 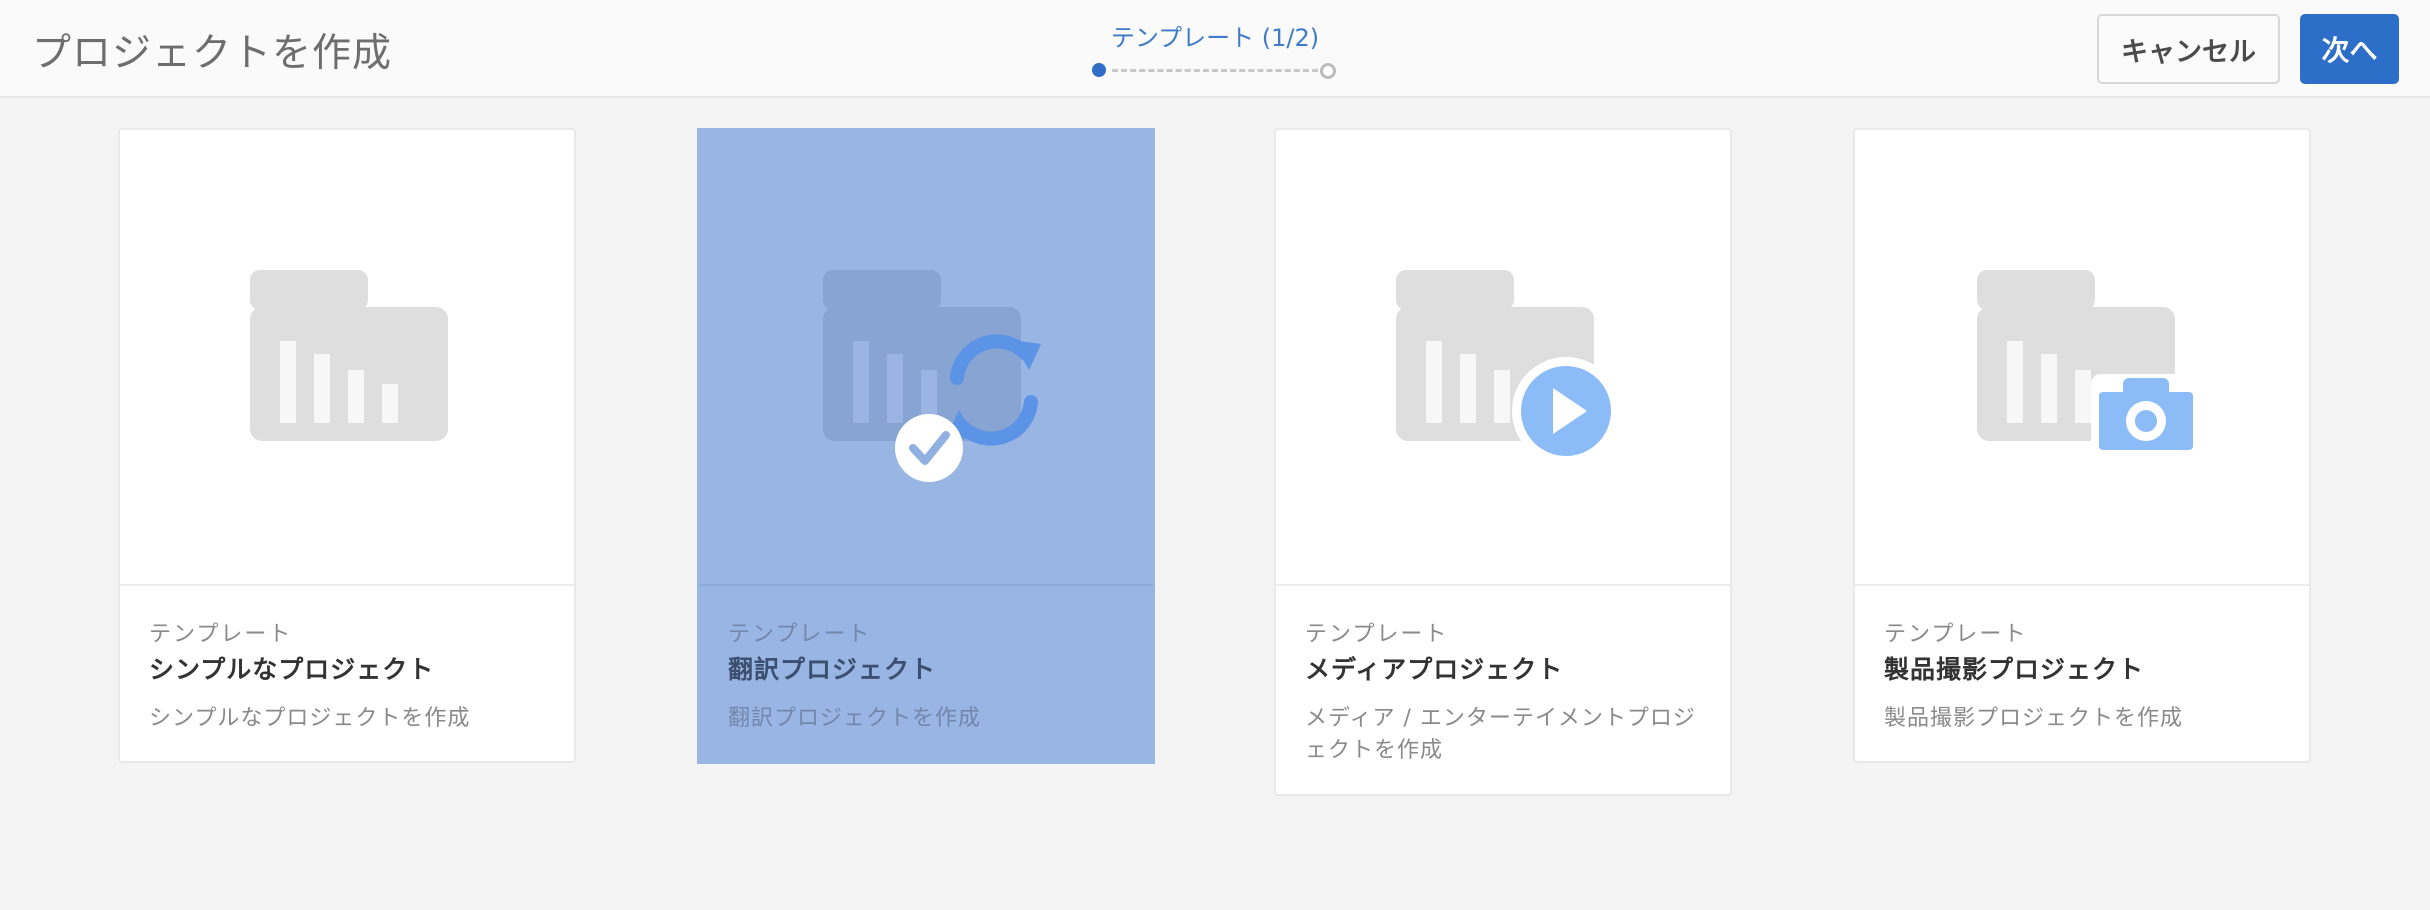 I want to click on step-indicator-label: テンプレート (1/2), so click(x=1215, y=38).